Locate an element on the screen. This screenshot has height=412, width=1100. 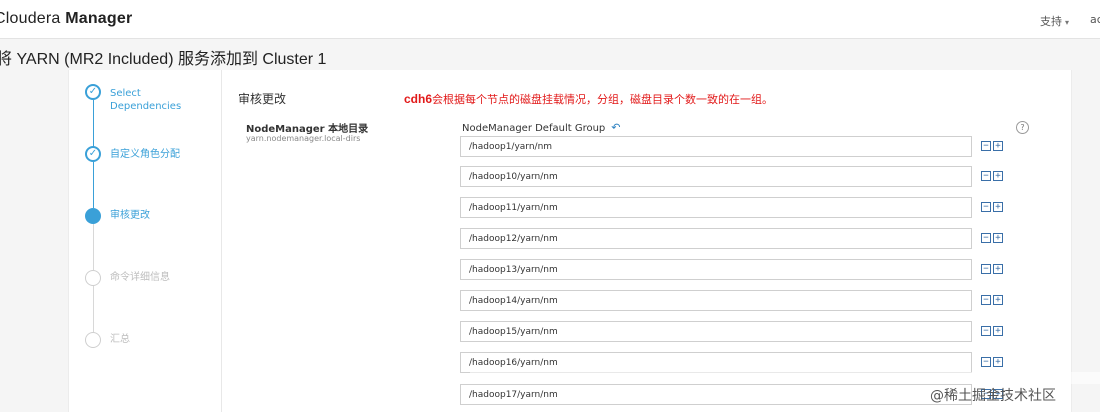
brand-logo: Cloudera Manager is located at coordinates (66, 19).